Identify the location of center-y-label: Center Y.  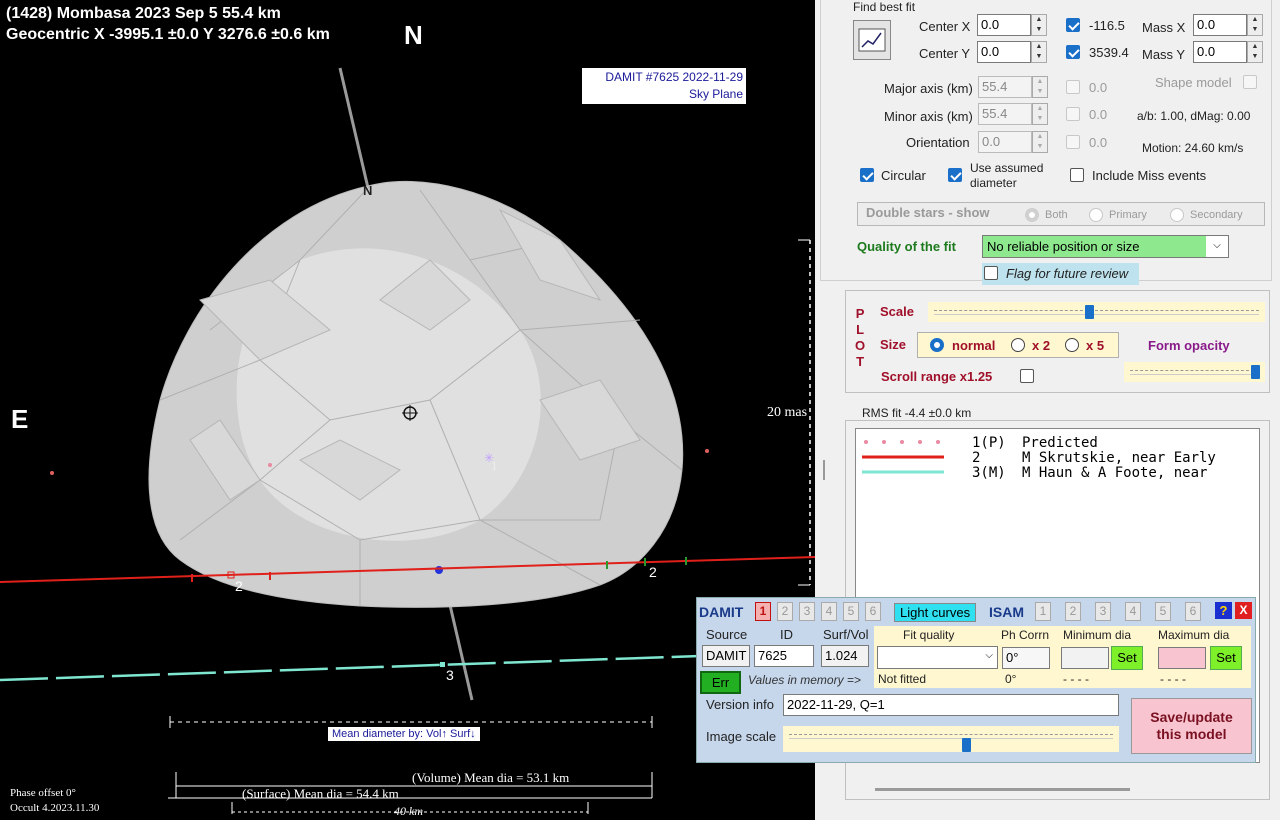
(945, 53).